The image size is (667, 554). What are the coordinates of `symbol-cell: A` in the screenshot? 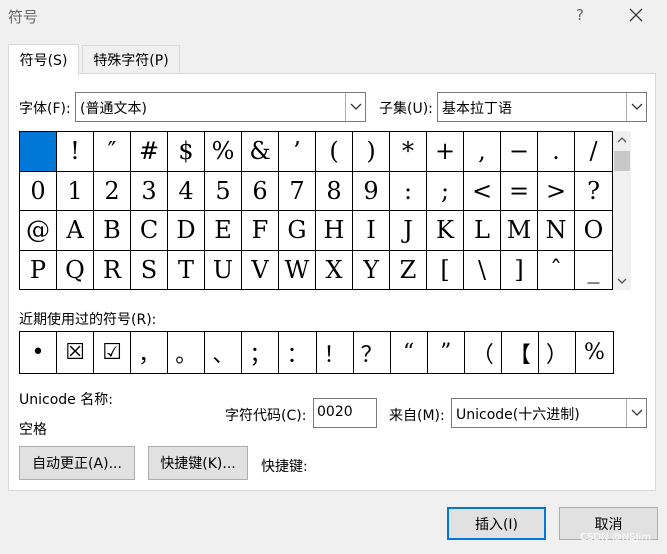 It's located at (75, 230).